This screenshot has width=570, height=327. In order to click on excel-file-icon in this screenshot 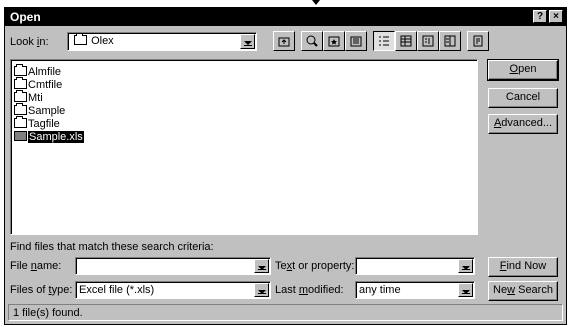, I will do `click(20, 136)`.